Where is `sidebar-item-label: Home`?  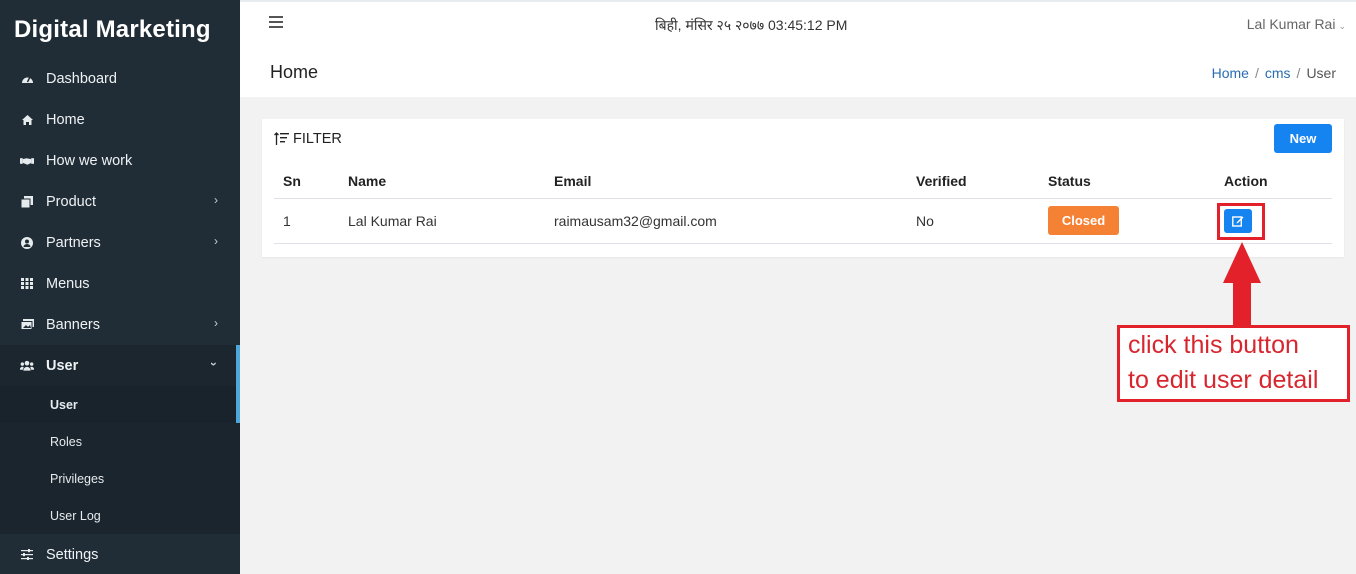
sidebar-item-label: Home is located at coordinates (65, 119).